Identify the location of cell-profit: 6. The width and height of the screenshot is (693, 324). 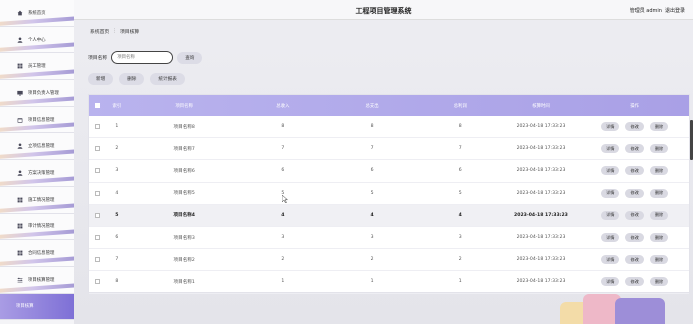
(460, 171).